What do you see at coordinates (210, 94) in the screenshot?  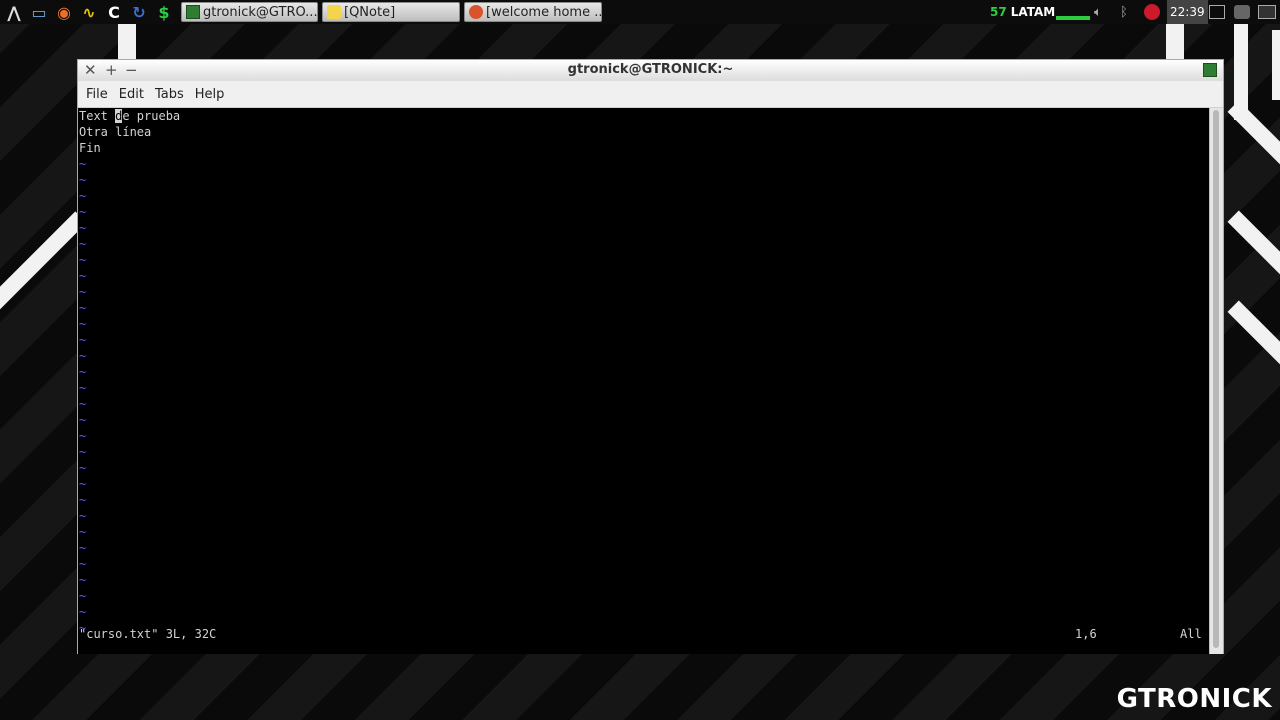 I see `menu-help: Help` at bounding box center [210, 94].